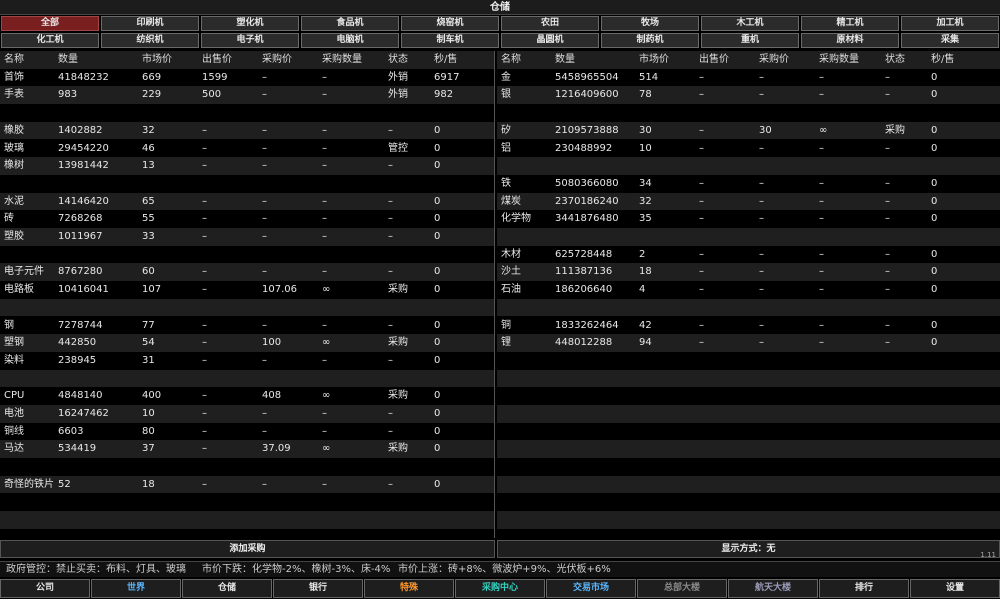 The image size is (1000, 599). What do you see at coordinates (247, 343) in the screenshot?
I see `table-row: 塑钢 442850 54 – 100 ∞ 采购 0` at bounding box center [247, 343].